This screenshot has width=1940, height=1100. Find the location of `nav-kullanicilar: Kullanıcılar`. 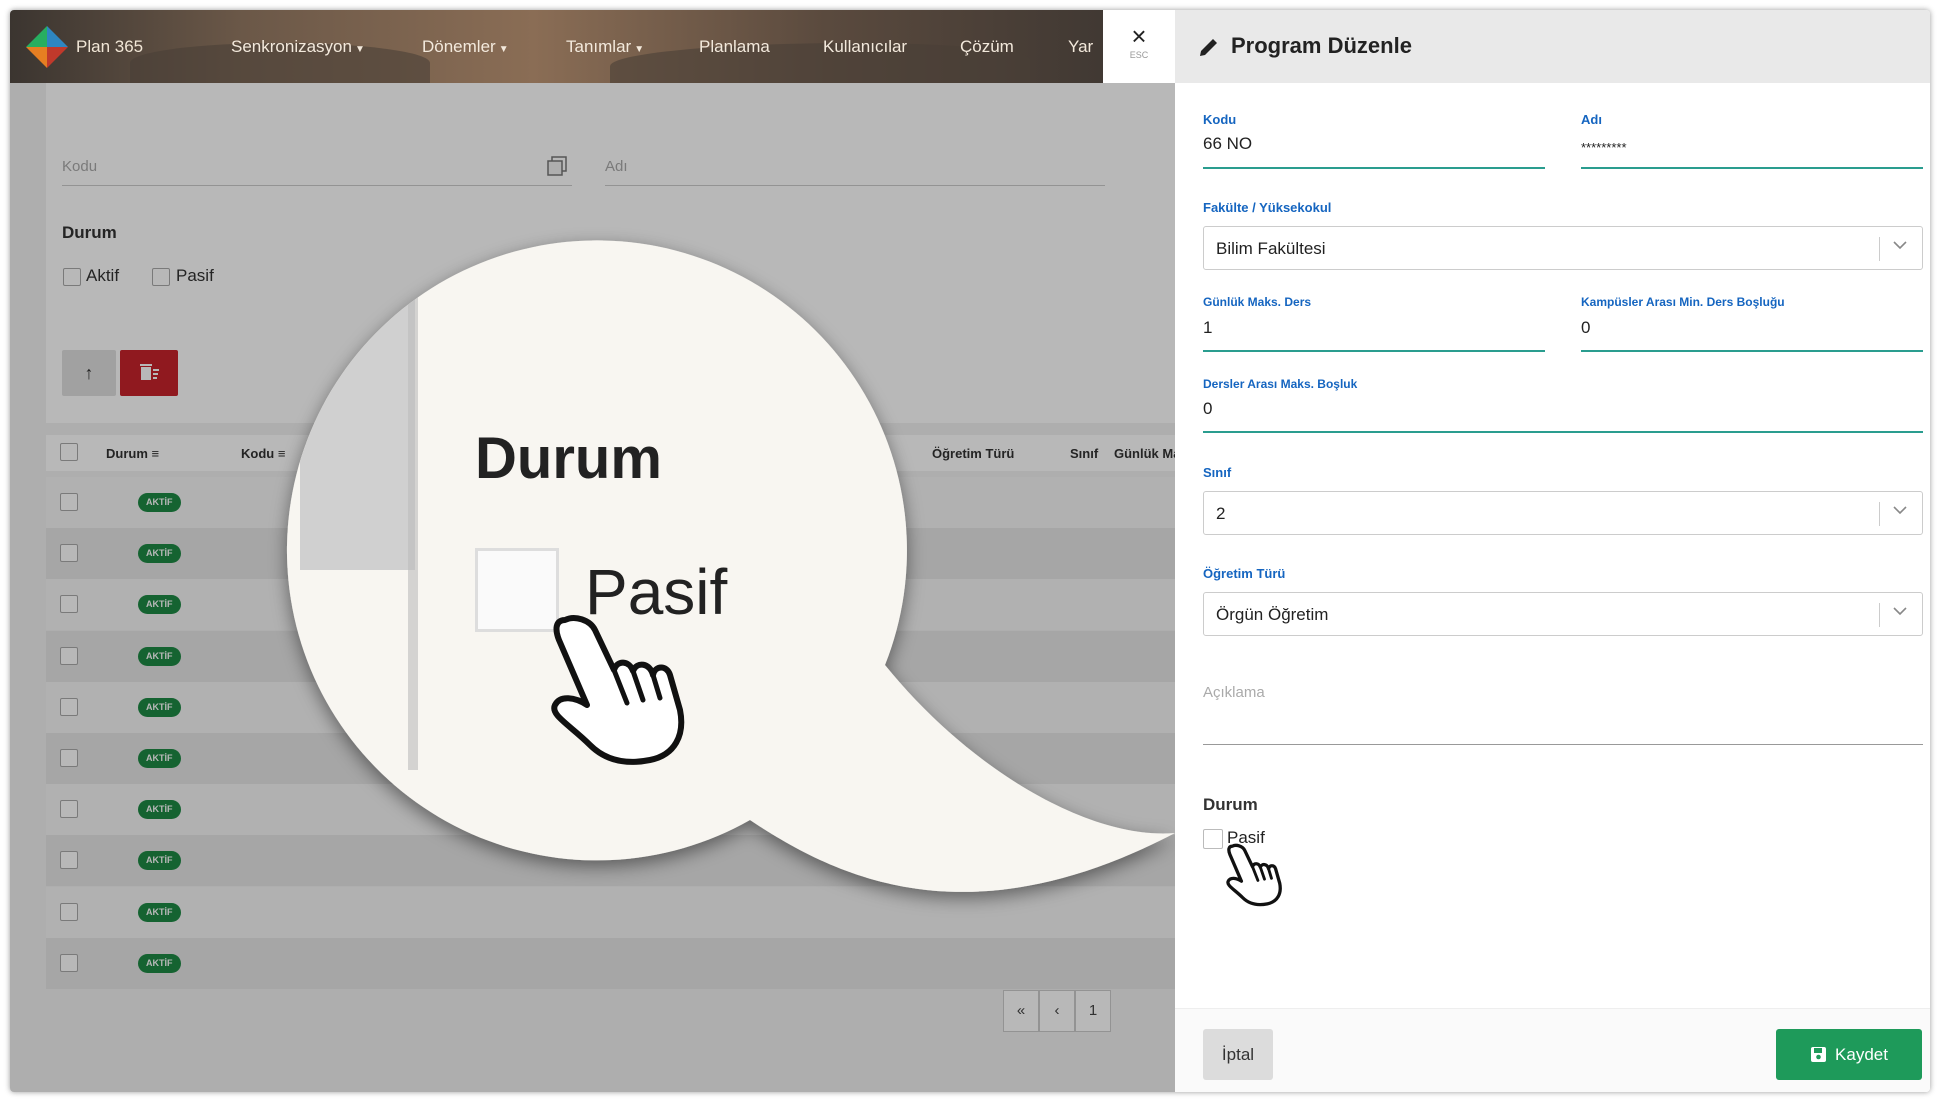

nav-kullanicilar: Kullanıcılar is located at coordinates (865, 47).